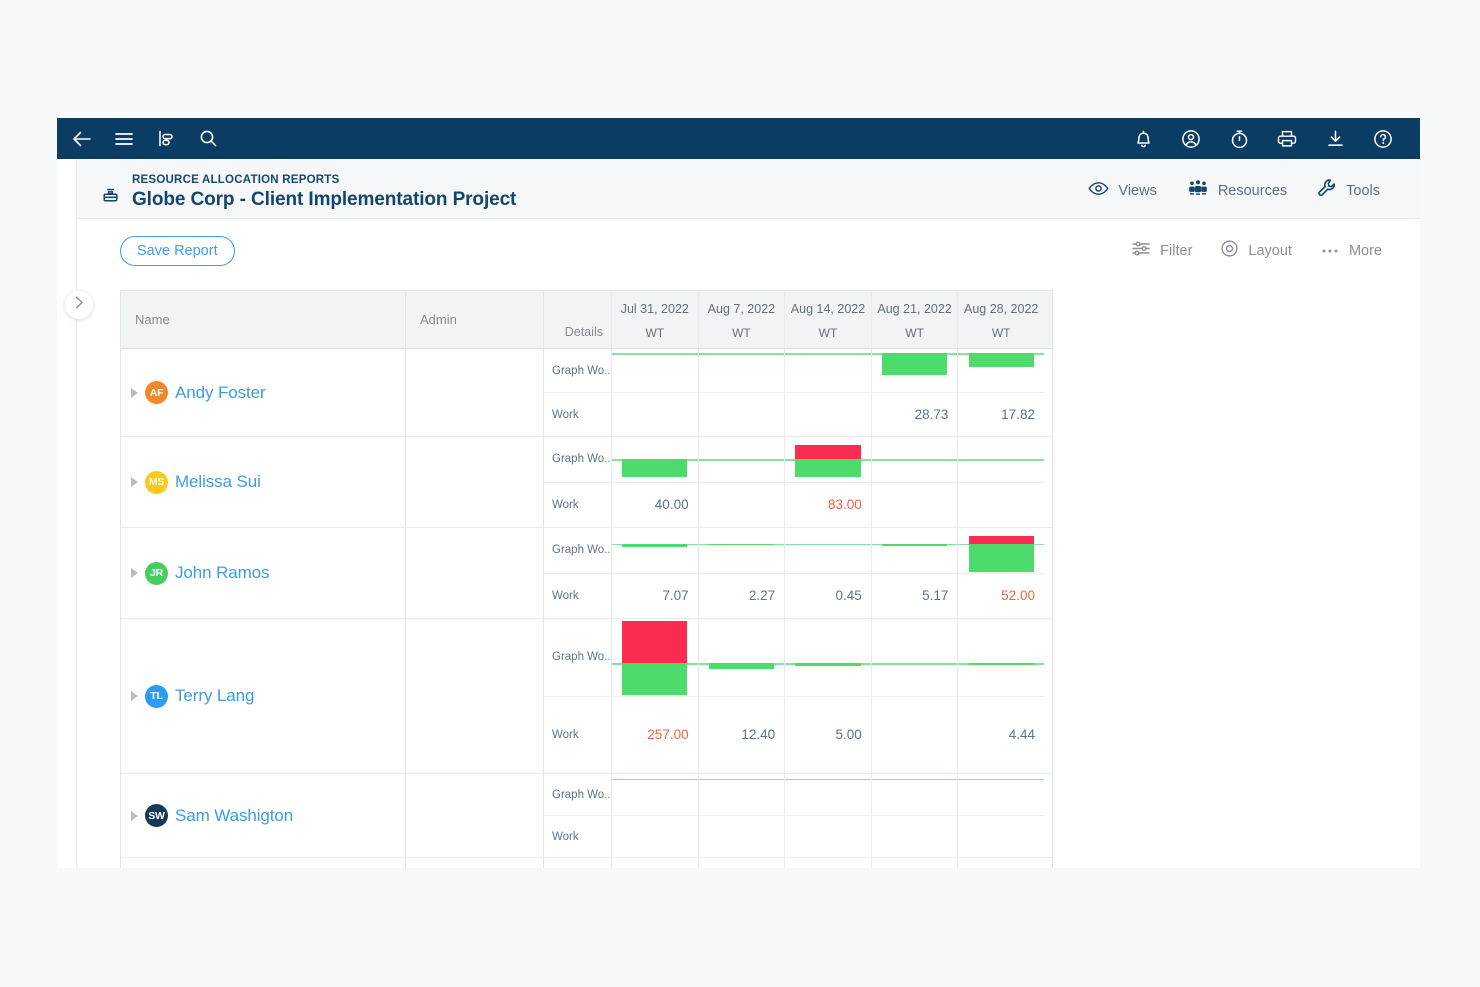 The image size is (1480, 987). What do you see at coordinates (263, 696) in the screenshot?
I see `resource-name-cell: TL Terry Lang` at bounding box center [263, 696].